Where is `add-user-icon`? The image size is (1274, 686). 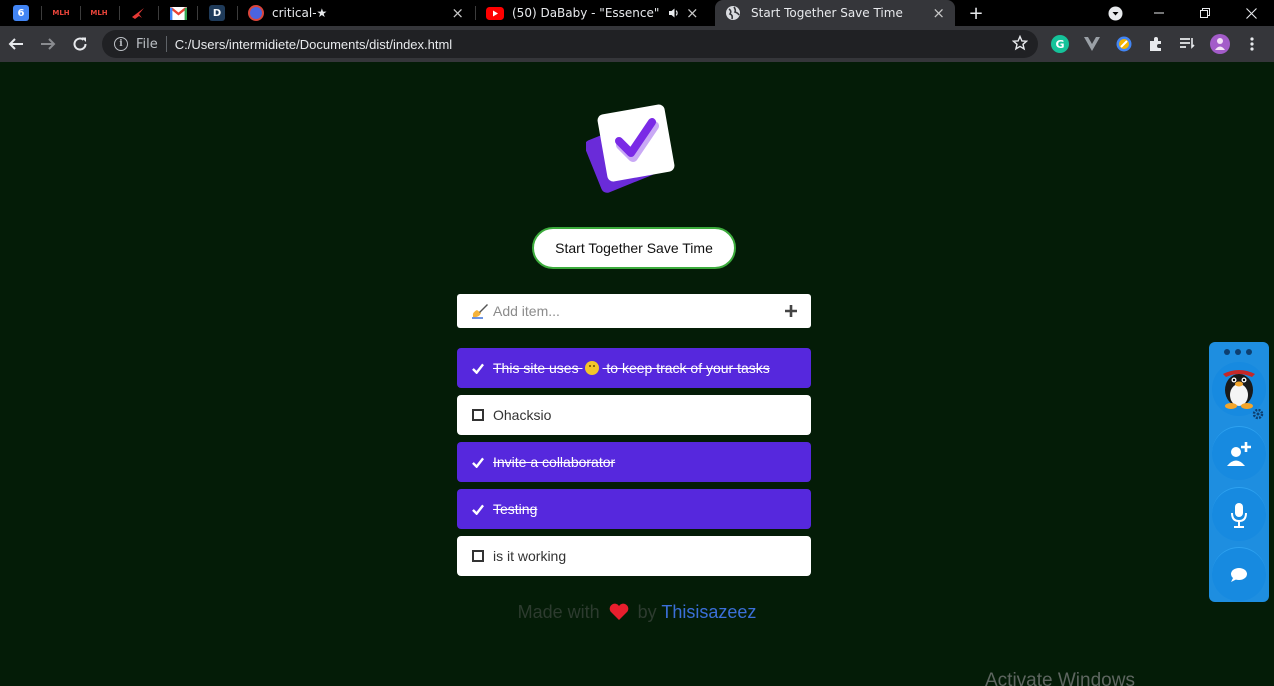
add-user-icon is located at coordinates (1239, 453).